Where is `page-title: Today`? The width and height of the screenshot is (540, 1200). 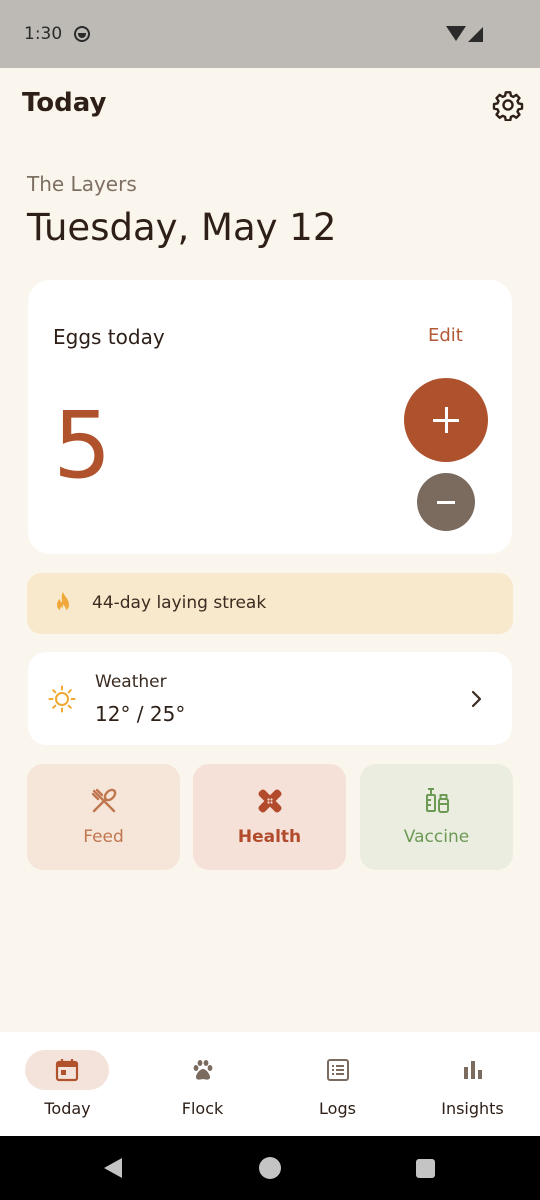 page-title: Today is located at coordinates (64, 103).